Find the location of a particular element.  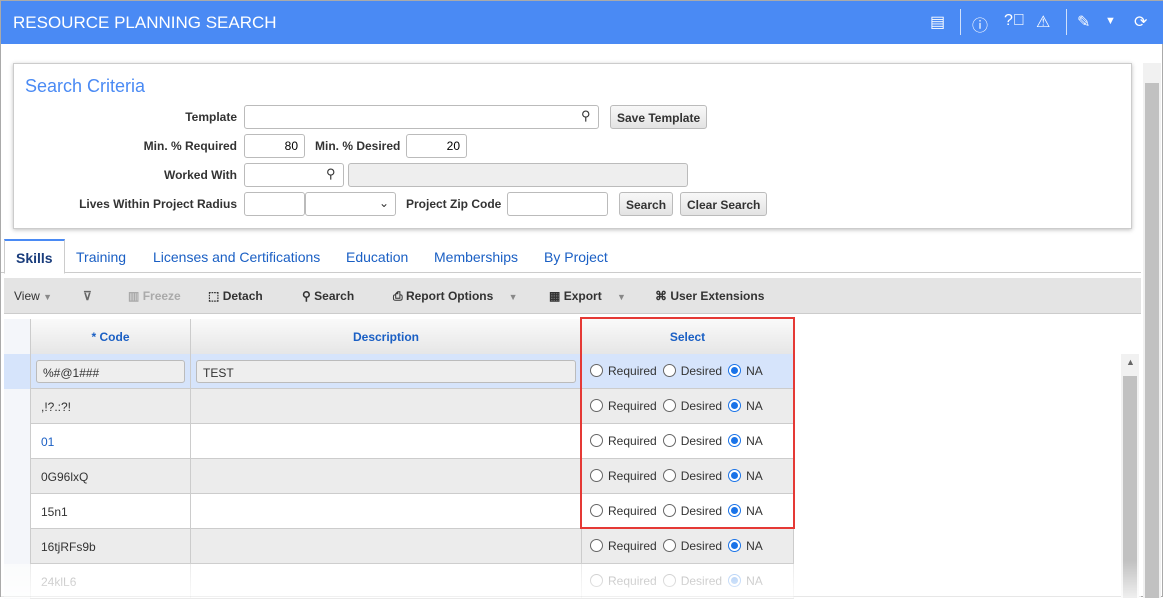

radio-label: Required is located at coordinates (632, 546).